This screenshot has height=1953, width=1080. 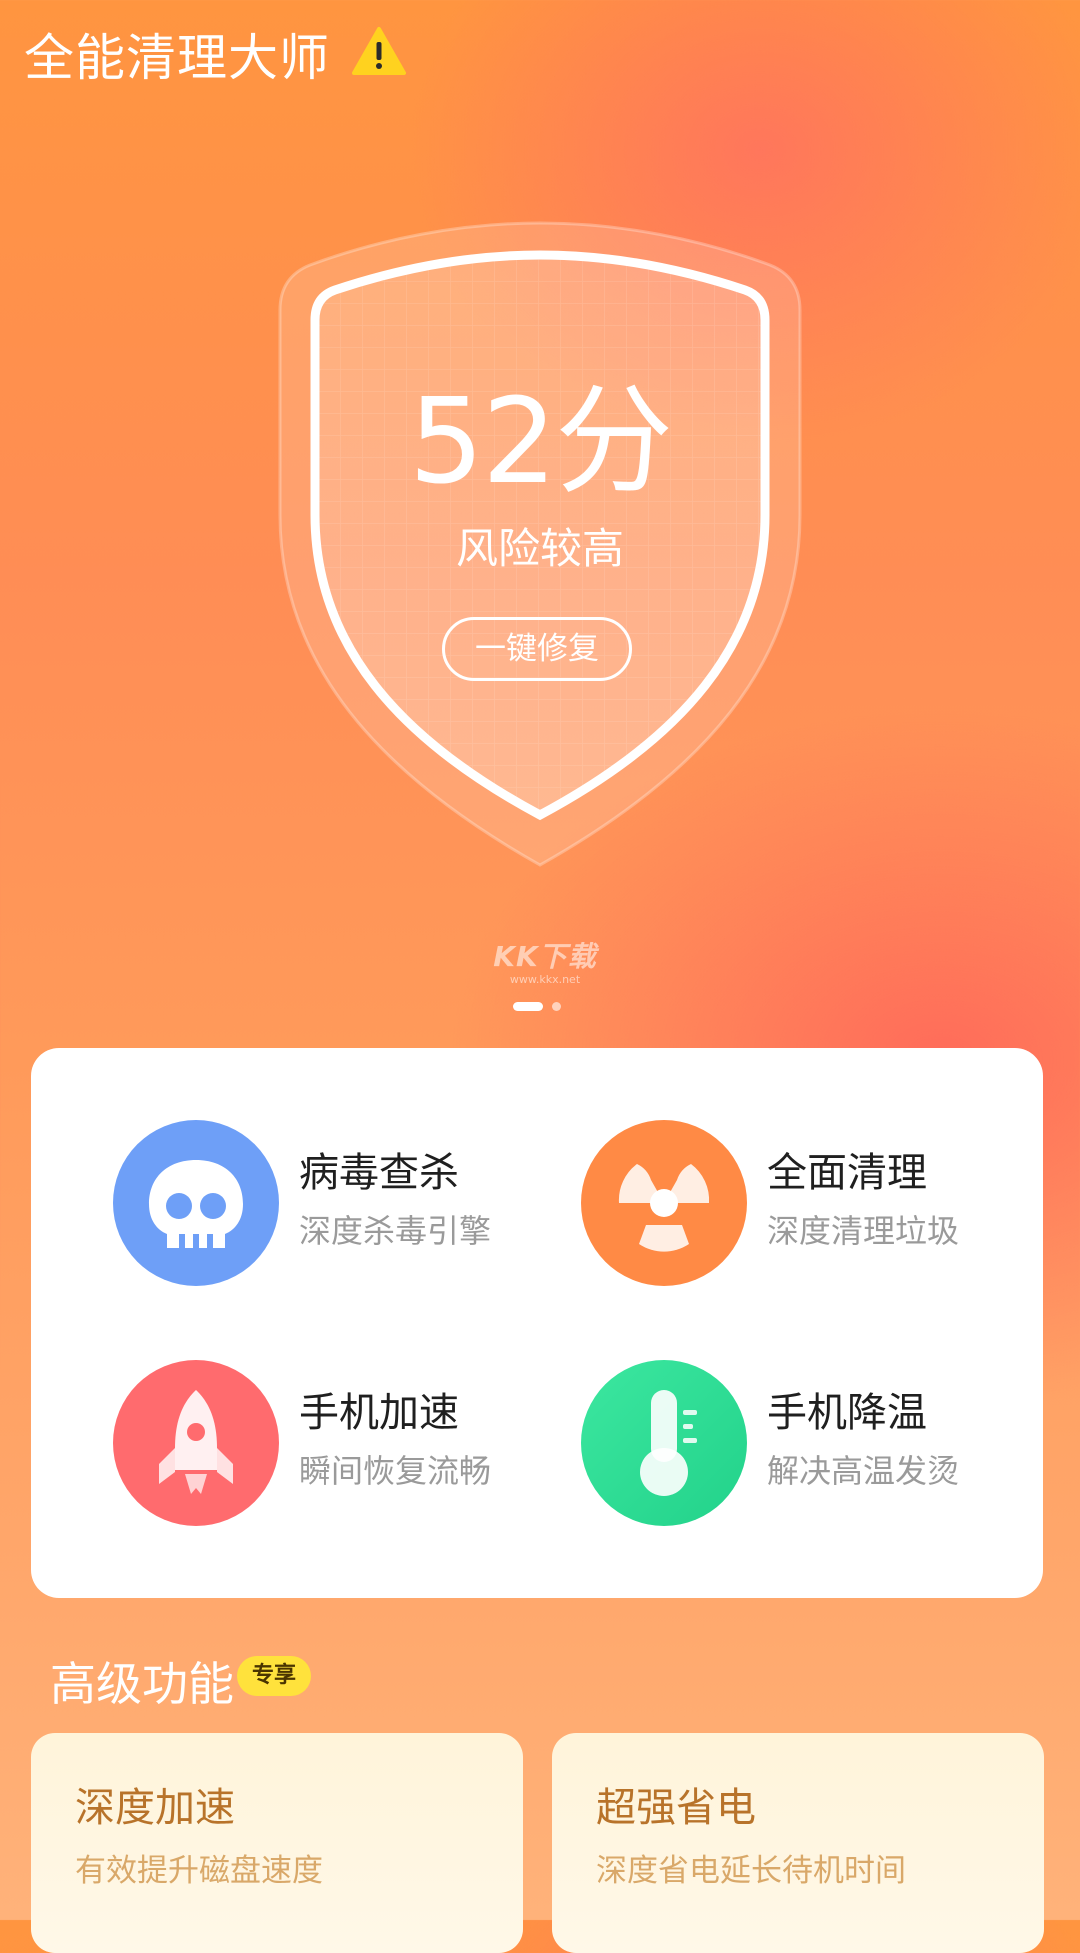 I want to click on watermark: KK下载 www.kkx.net, so click(x=545, y=960).